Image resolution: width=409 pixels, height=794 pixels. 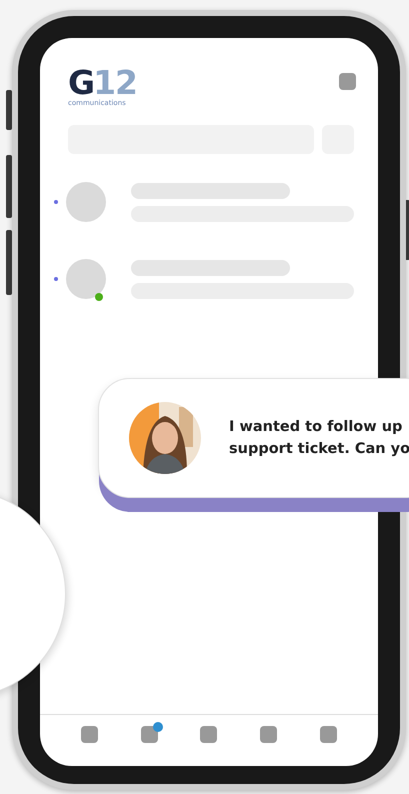 I want to click on logo-text: 12, so click(x=115, y=82).